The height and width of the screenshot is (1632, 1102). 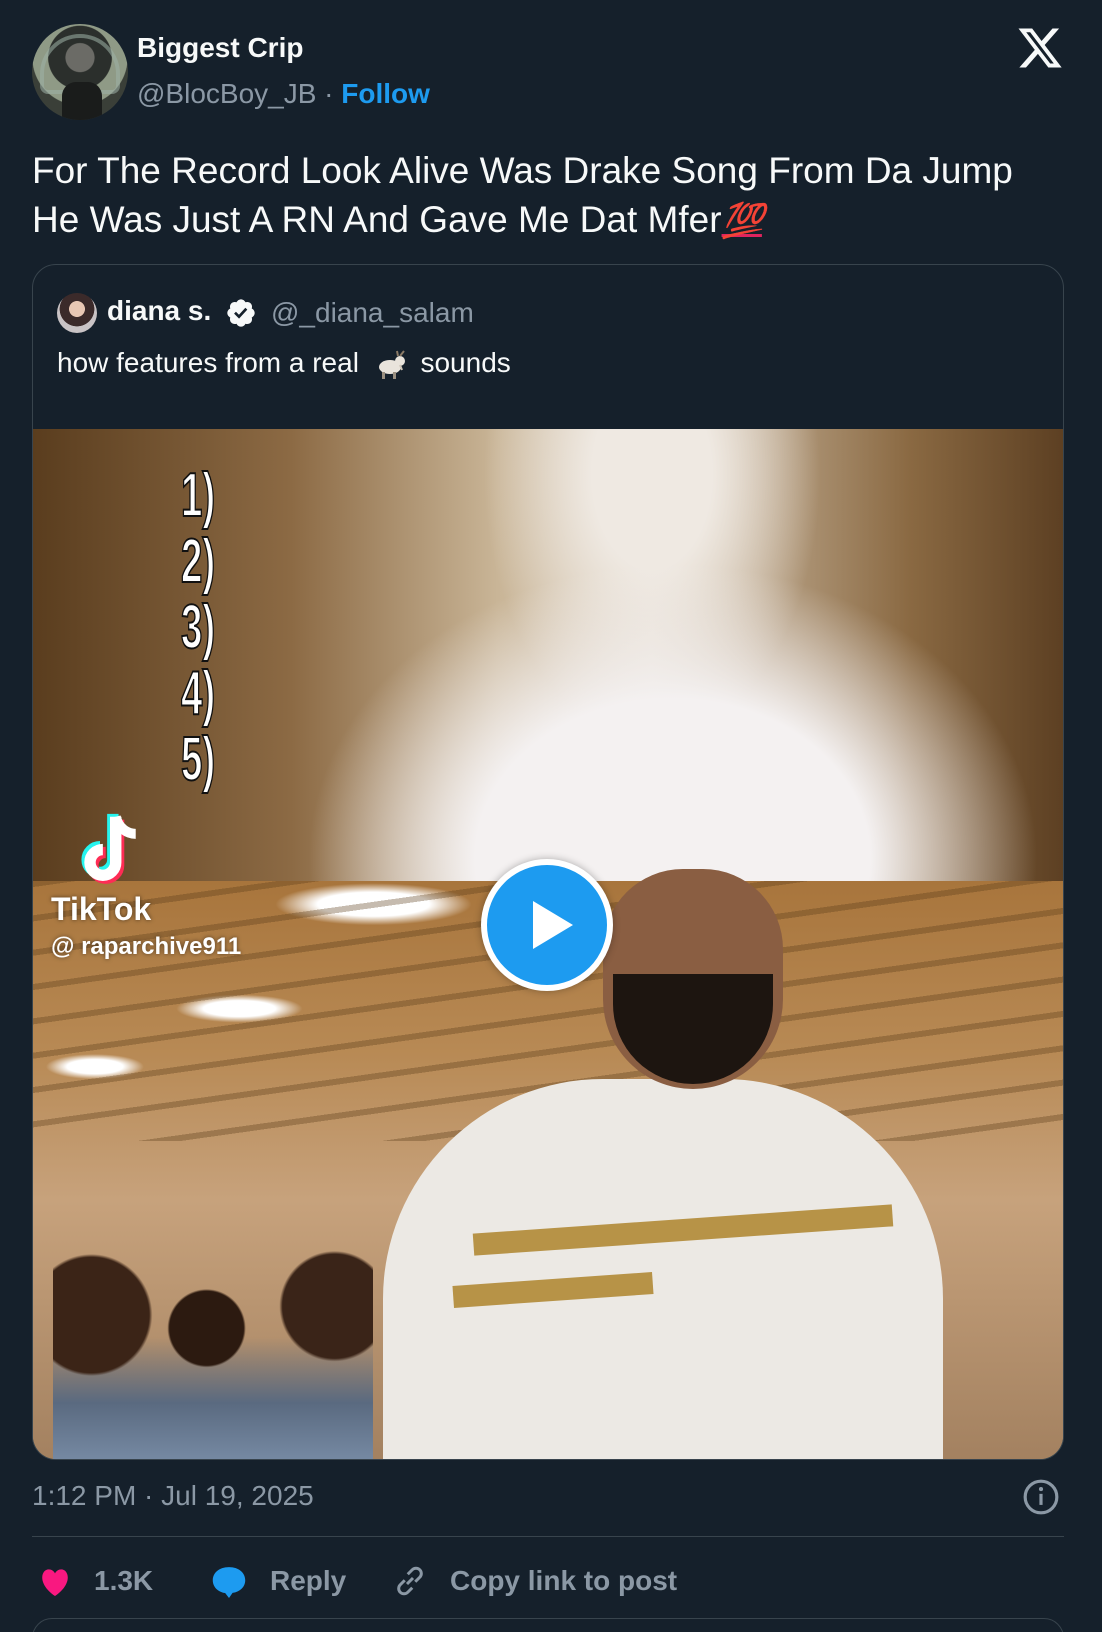 I want to click on quoted-author-handle: @_diana_salam, so click(x=372, y=313).